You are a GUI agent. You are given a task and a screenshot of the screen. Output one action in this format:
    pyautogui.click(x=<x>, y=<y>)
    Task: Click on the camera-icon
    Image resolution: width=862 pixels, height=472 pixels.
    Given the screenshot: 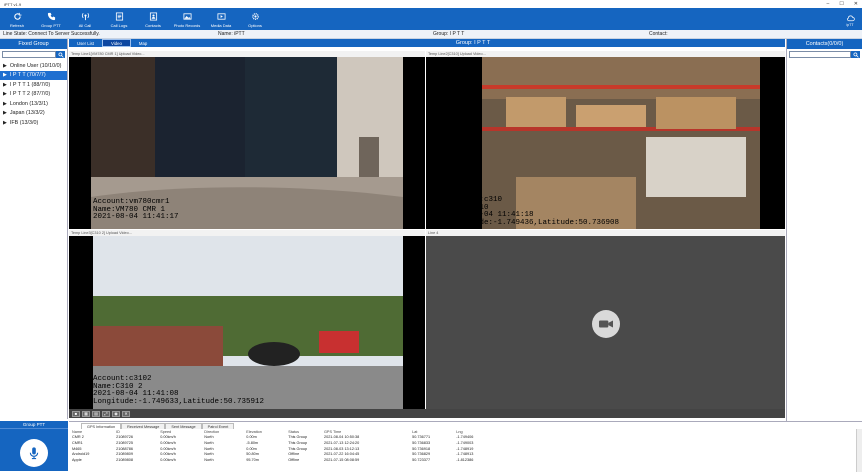 What is the action you would take?
    pyautogui.click(x=606, y=324)
    